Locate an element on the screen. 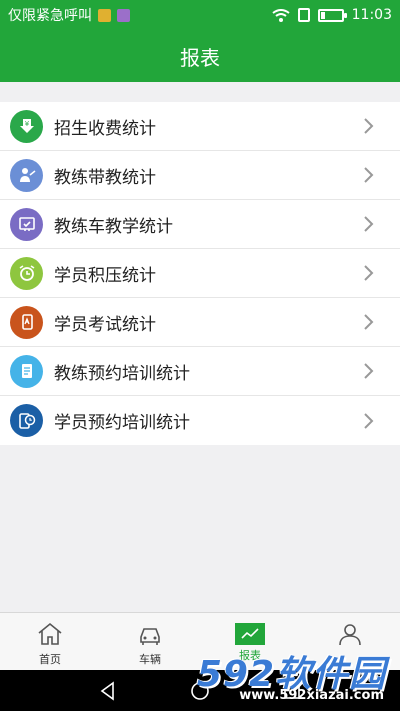 The width and height of the screenshot is (400, 711). money-download-icon: ¥ is located at coordinates (26, 126).